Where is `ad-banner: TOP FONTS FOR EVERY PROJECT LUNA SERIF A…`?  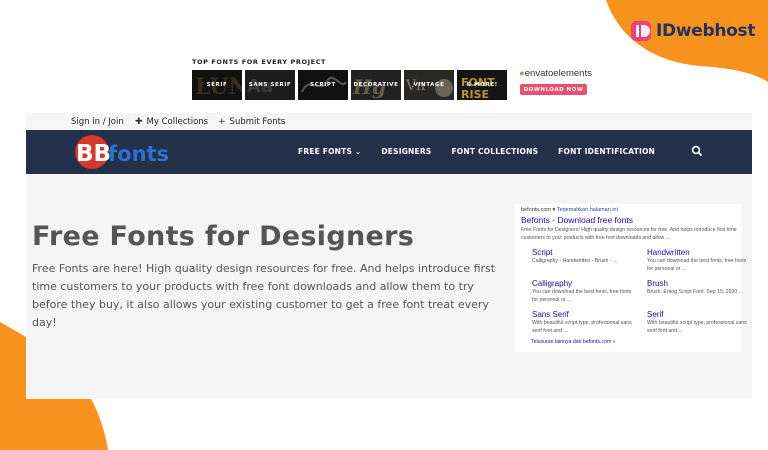
ad-banner: TOP FONTS FOR EVERY PROJECT LUNA SERIF A… is located at coordinates (391, 79).